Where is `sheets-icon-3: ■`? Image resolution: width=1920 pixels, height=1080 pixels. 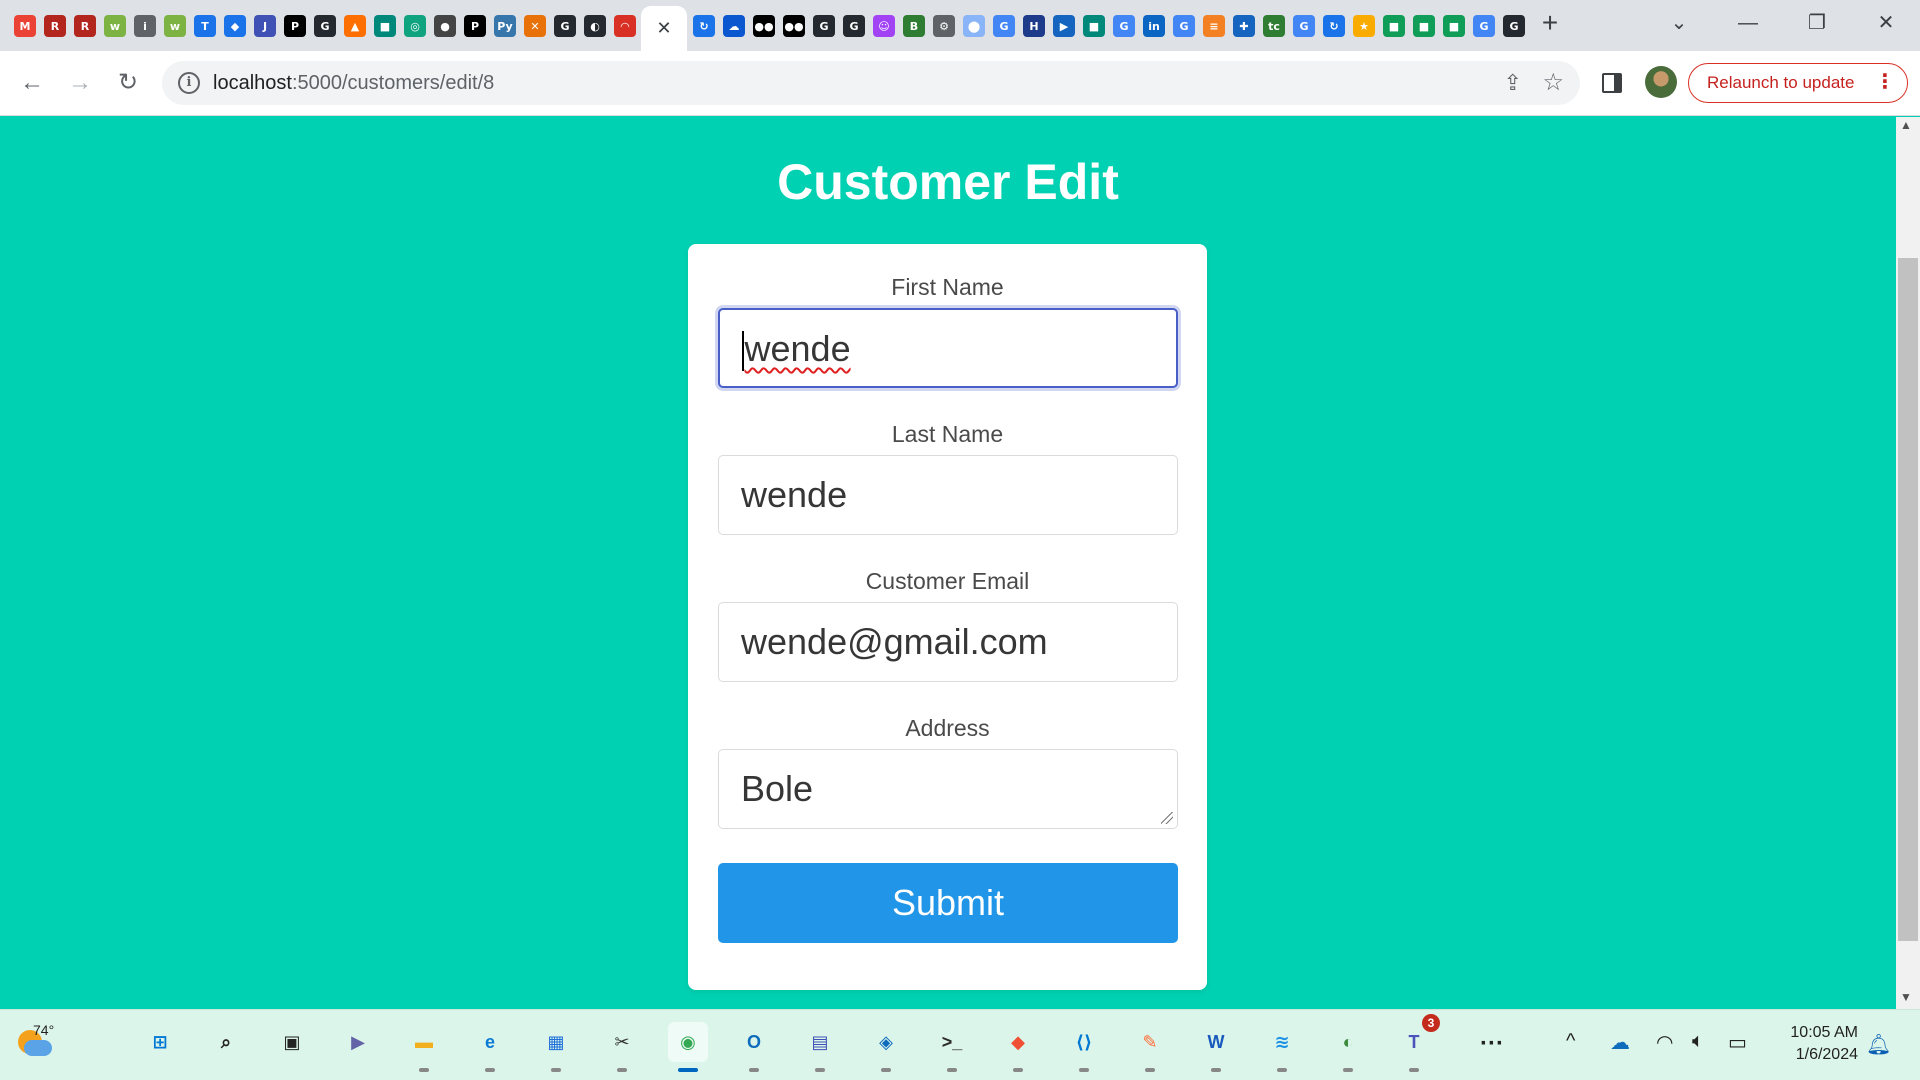 sheets-icon-3: ■ is located at coordinates (1454, 26).